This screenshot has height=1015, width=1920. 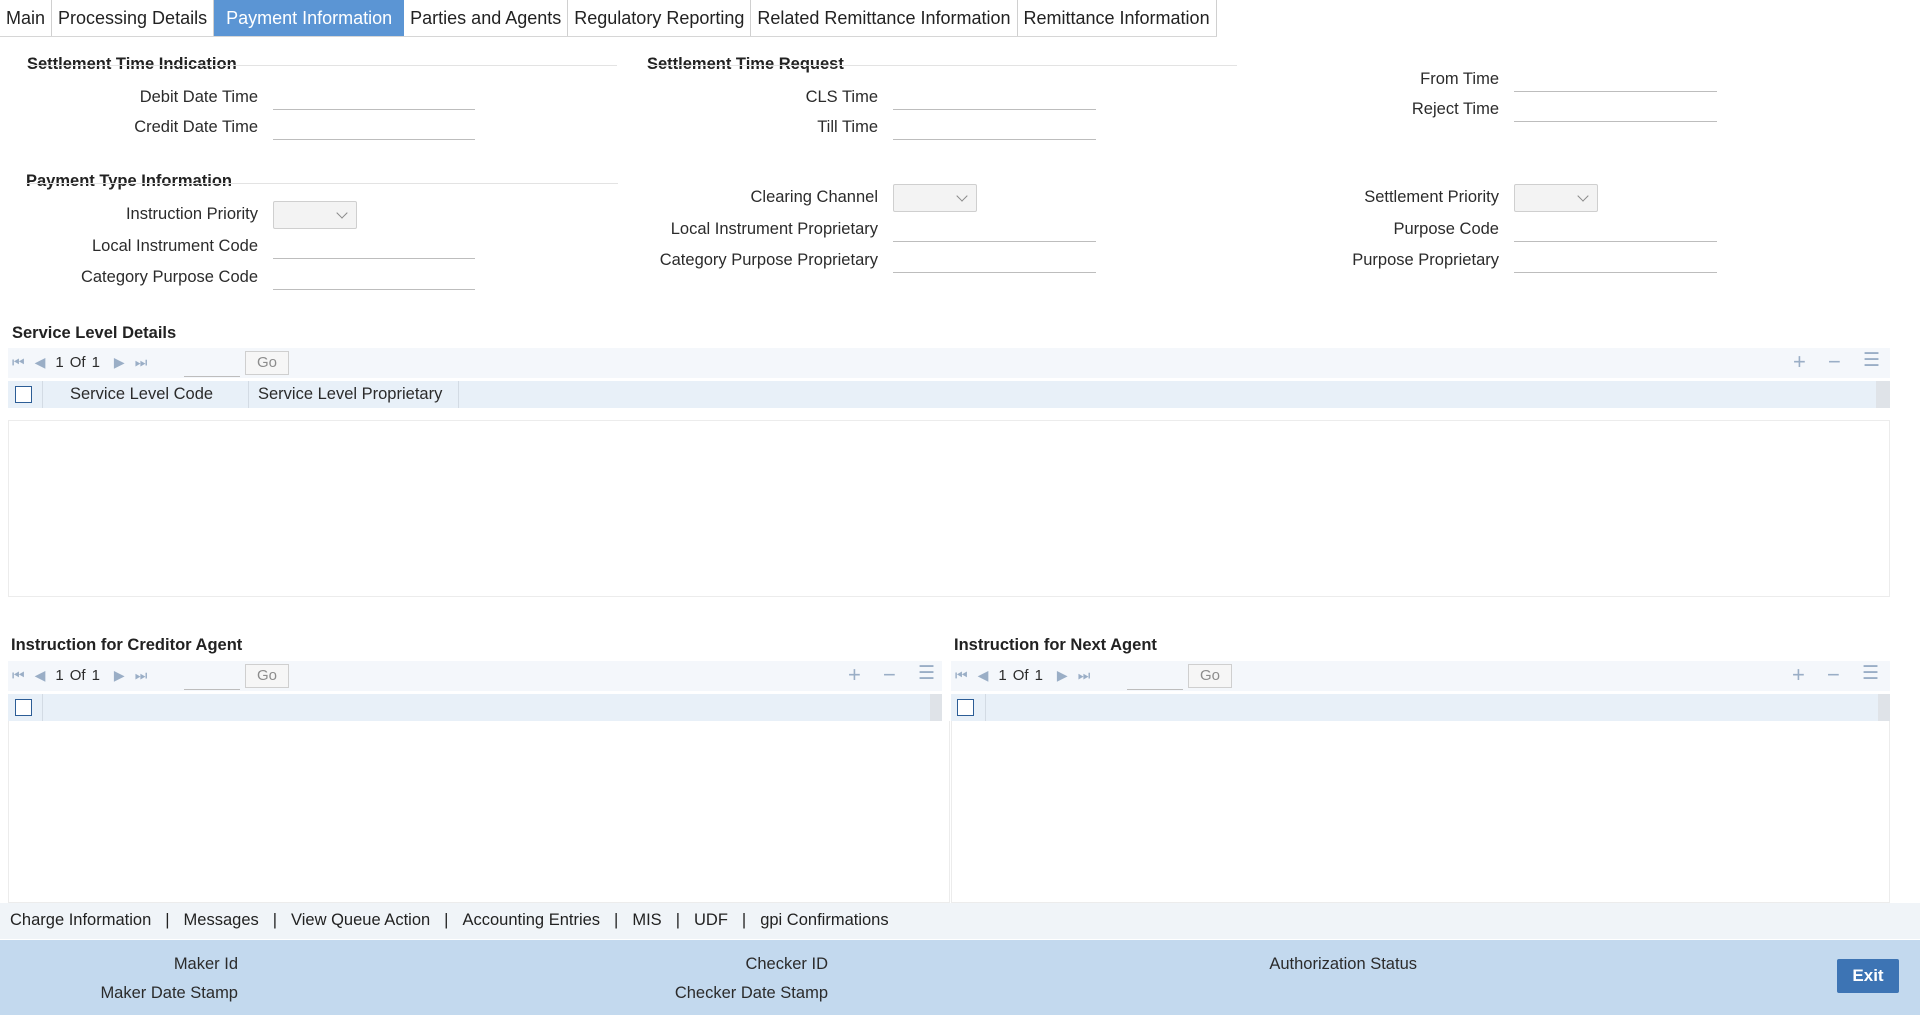 What do you see at coordinates (26, 18) in the screenshot?
I see `tab-main: Main` at bounding box center [26, 18].